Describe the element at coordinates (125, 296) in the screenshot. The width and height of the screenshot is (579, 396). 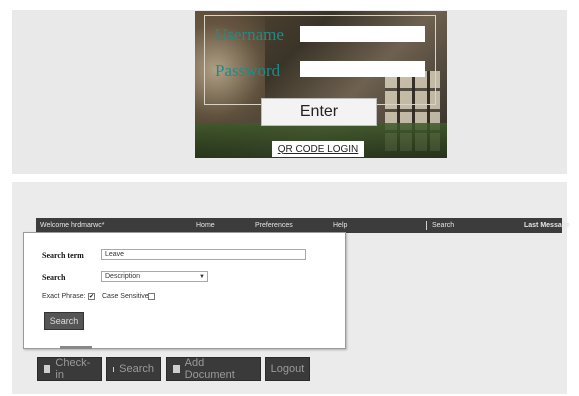
I see `case-sensitive-label: Case Sensitive` at that location.